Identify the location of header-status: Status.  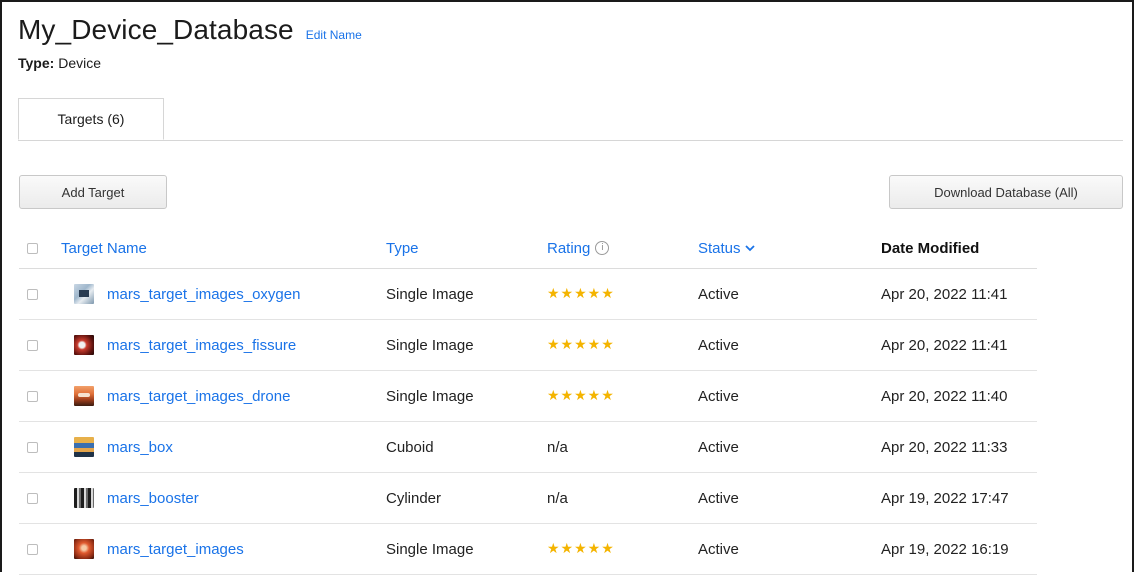
(726, 248).